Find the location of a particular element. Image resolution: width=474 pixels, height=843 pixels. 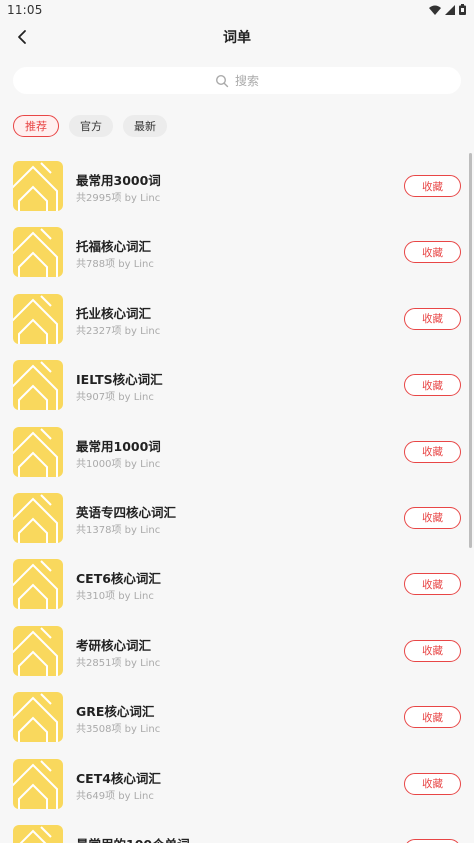

wordlist-subtitle: 共649项 by Linc is located at coordinates (115, 796).